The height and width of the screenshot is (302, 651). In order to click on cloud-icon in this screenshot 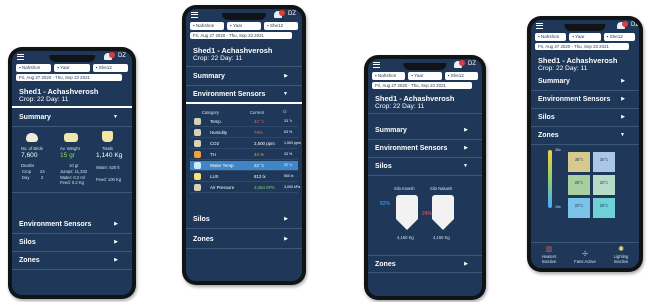, I will do `click(197, 143)`.